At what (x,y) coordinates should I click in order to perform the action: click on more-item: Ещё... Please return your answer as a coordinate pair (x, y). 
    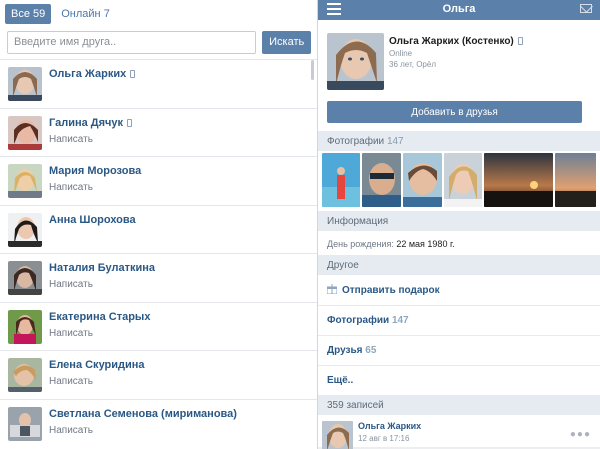
    Looking at the image, I should click on (459, 380).